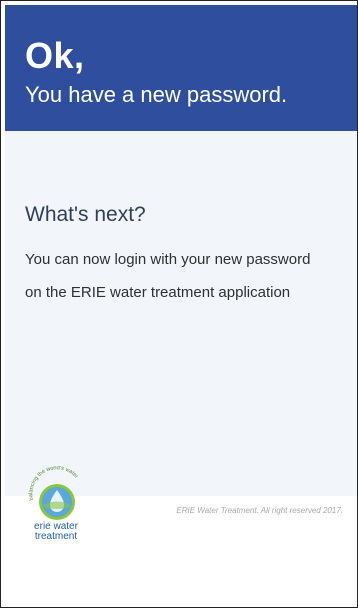  I want to click on water-drop-logo-icon: balancing the world's water, so click(53, 492).